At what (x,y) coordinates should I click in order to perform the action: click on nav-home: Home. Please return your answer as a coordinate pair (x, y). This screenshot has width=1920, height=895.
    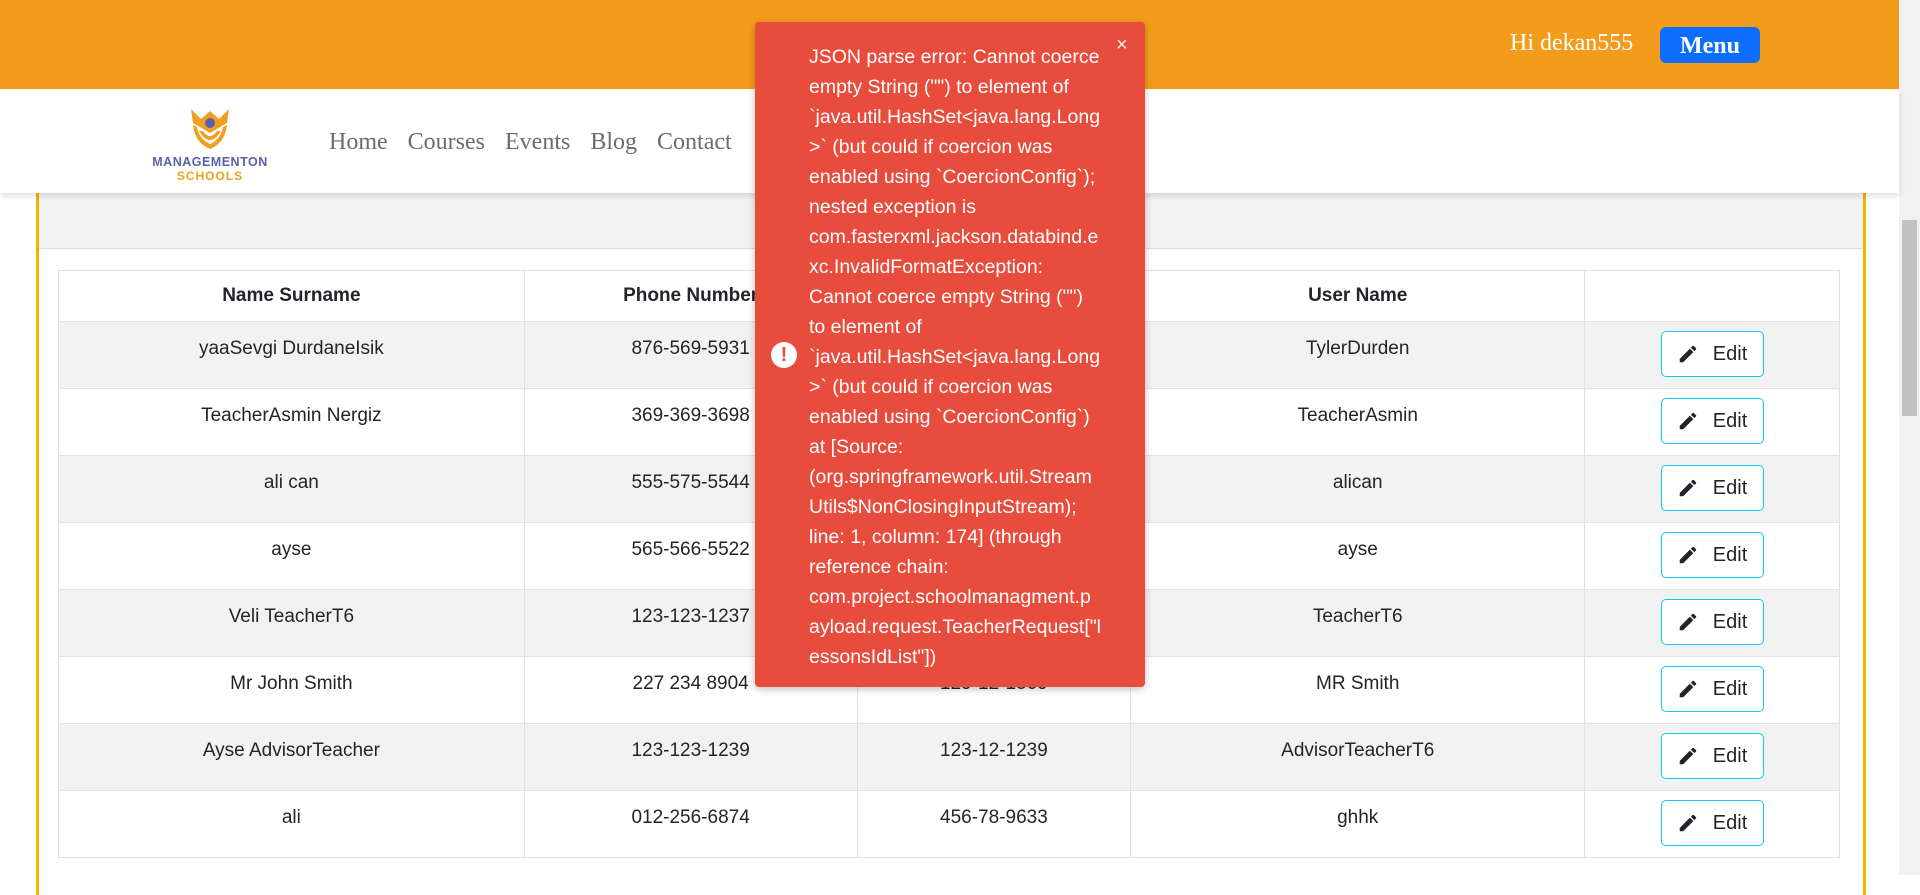
    Looking at the image, I should click on (358, 142).